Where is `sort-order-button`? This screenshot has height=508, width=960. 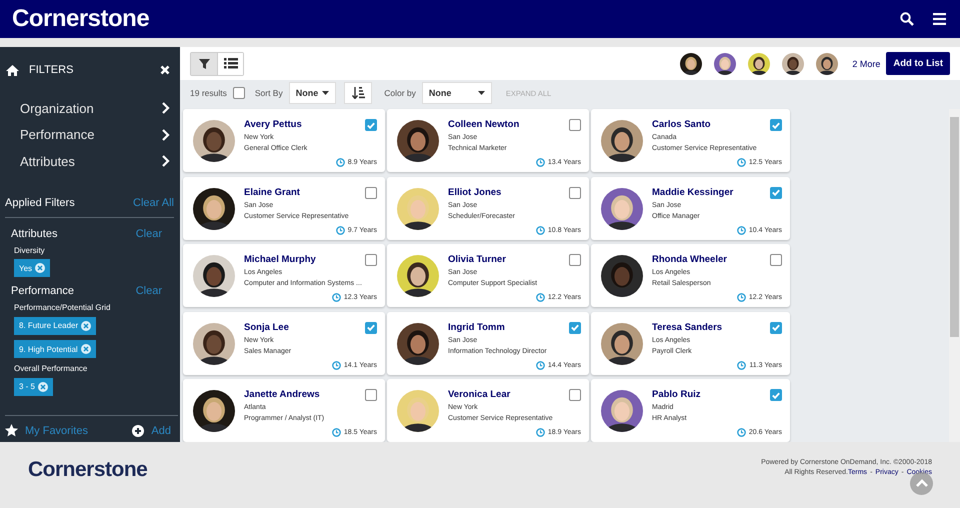 sort-order-button is located at coordinates (358, 93).